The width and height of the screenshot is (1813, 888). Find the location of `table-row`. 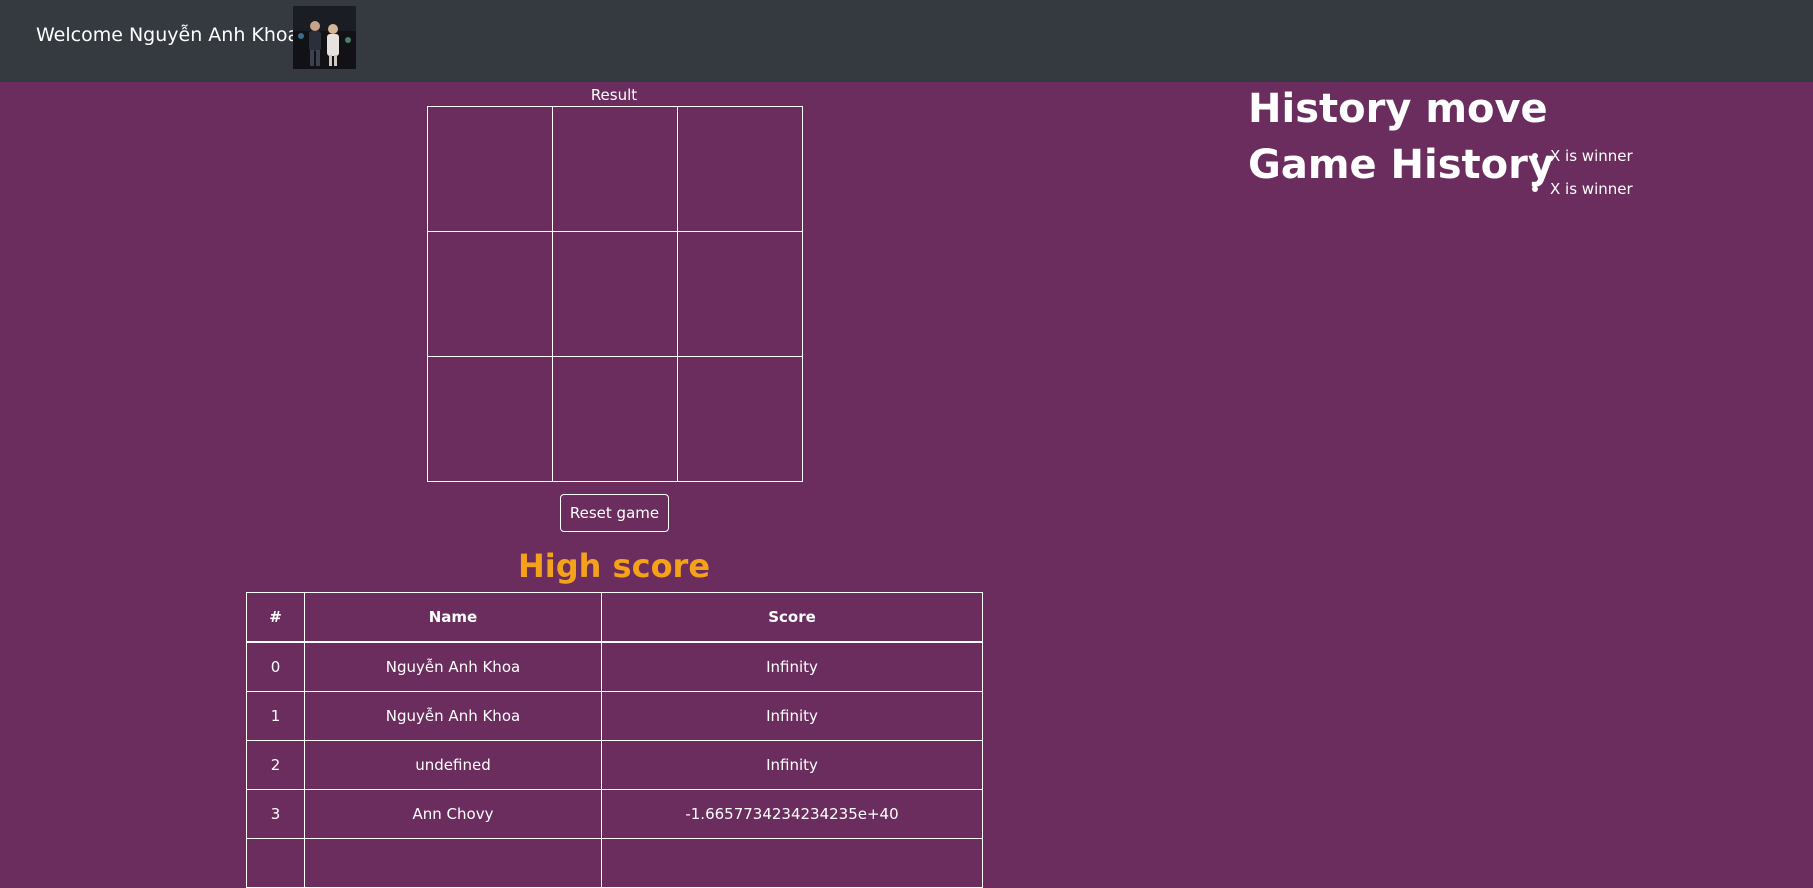

table-row is located at coordinates (614, 863).